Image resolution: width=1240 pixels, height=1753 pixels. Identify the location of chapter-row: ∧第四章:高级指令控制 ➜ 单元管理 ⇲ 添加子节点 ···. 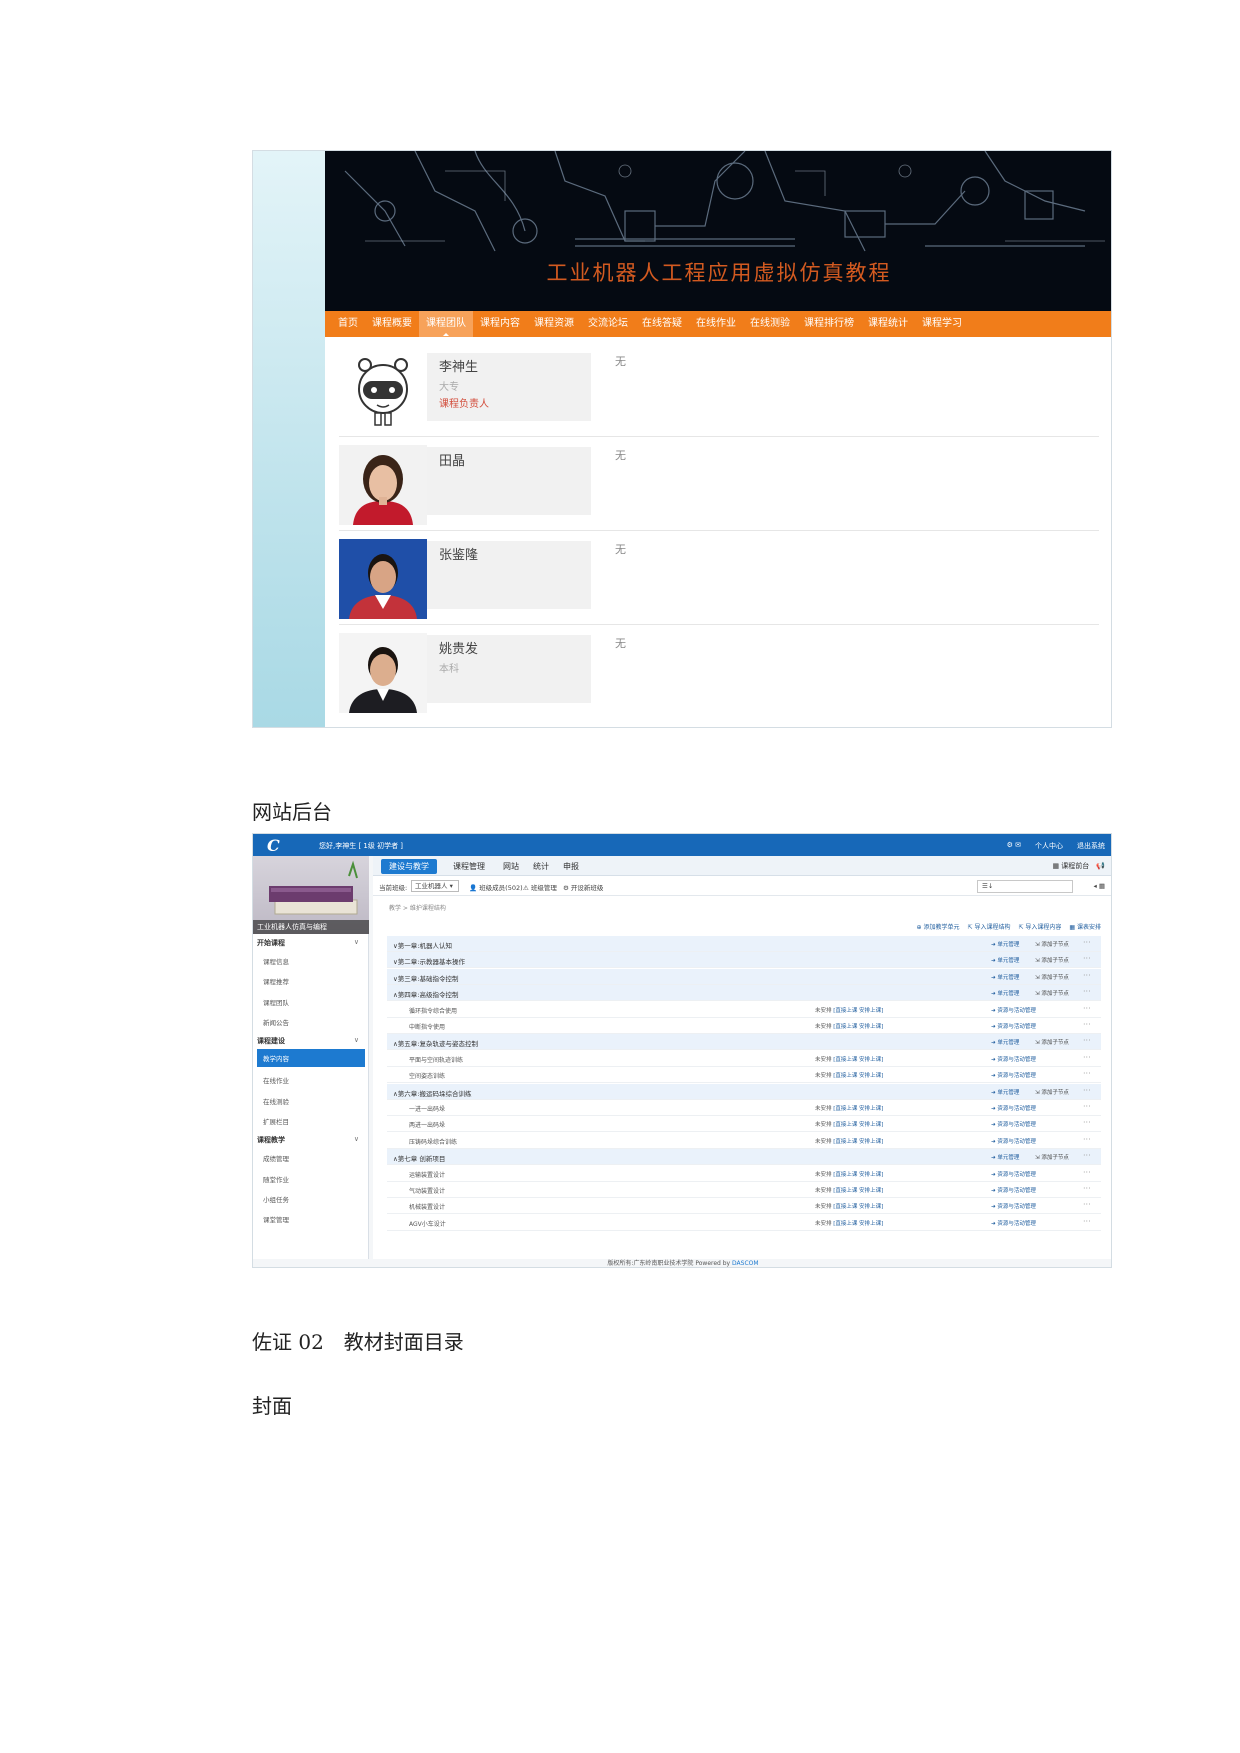
(744, 993).